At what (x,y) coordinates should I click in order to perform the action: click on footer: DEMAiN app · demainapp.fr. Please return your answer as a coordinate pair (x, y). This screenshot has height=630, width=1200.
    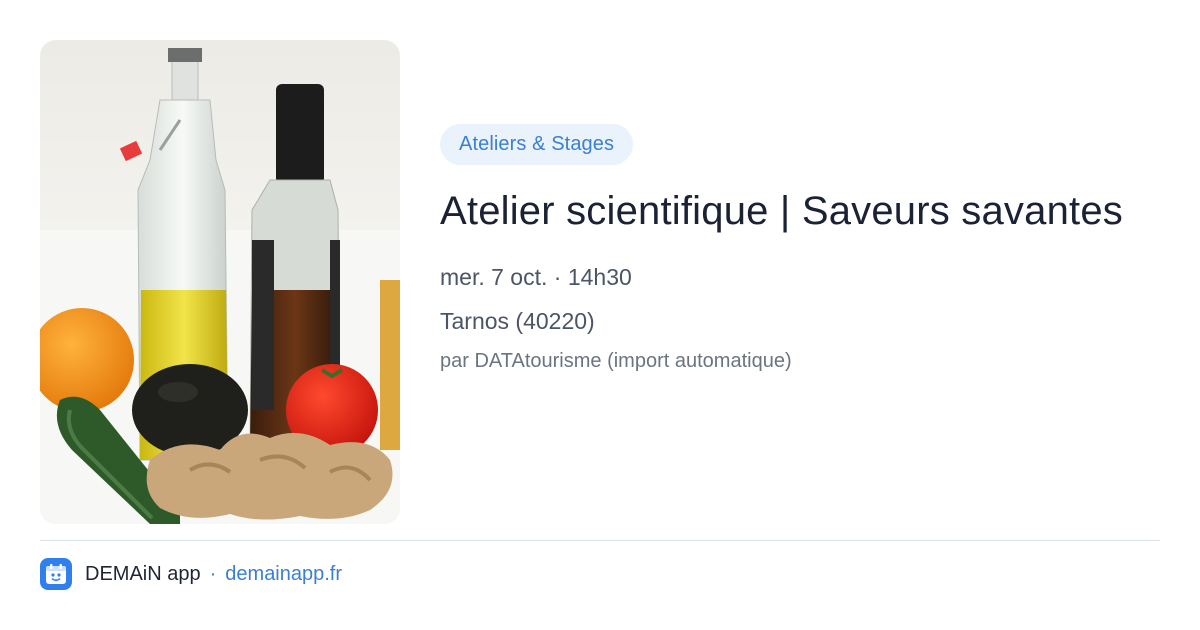
    Looking at the image, I should click on (191, 574).